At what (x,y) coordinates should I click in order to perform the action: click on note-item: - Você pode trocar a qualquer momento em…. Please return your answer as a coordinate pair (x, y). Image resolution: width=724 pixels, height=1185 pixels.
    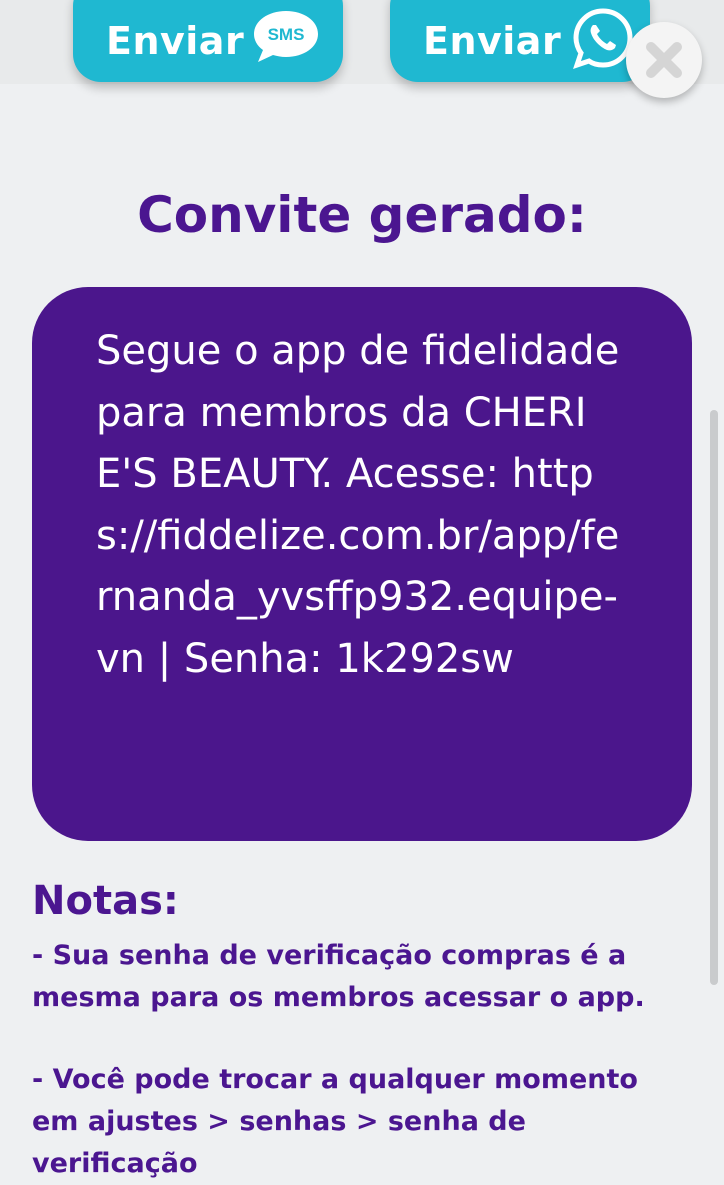
    Looking at the image, I should click on (335, 1121).